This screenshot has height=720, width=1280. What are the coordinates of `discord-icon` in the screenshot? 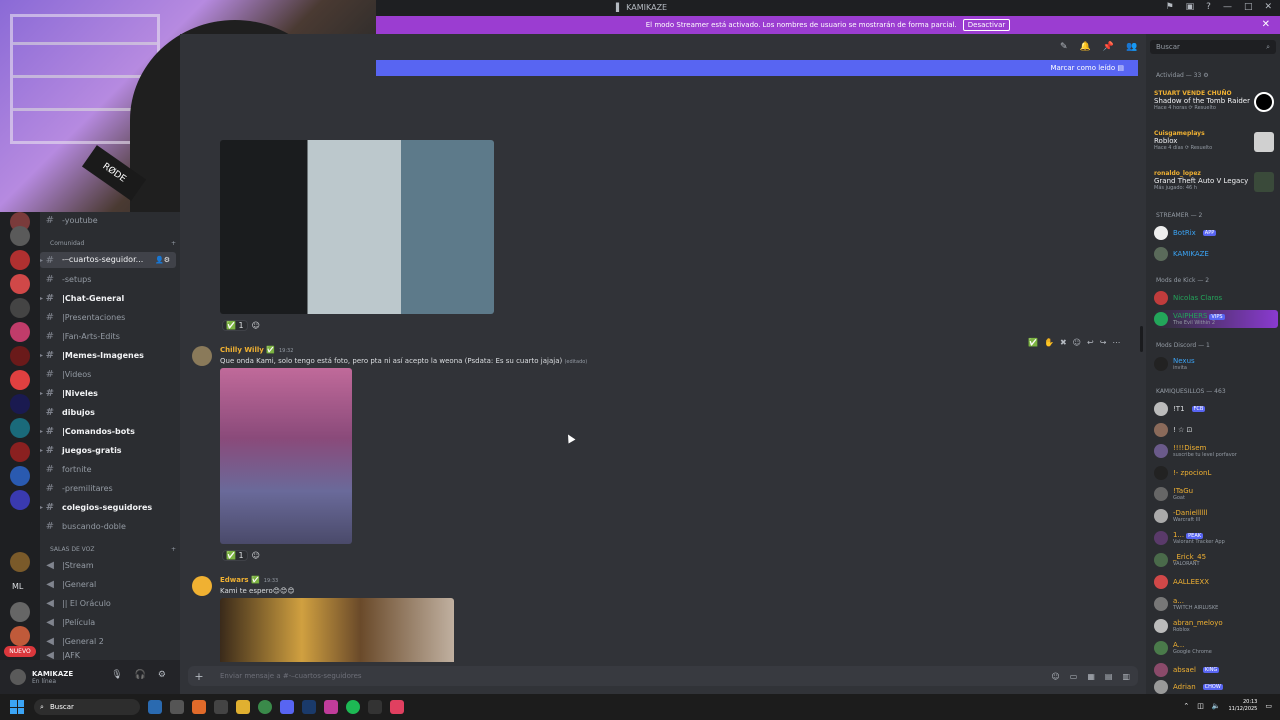 It's located at (287, 707).